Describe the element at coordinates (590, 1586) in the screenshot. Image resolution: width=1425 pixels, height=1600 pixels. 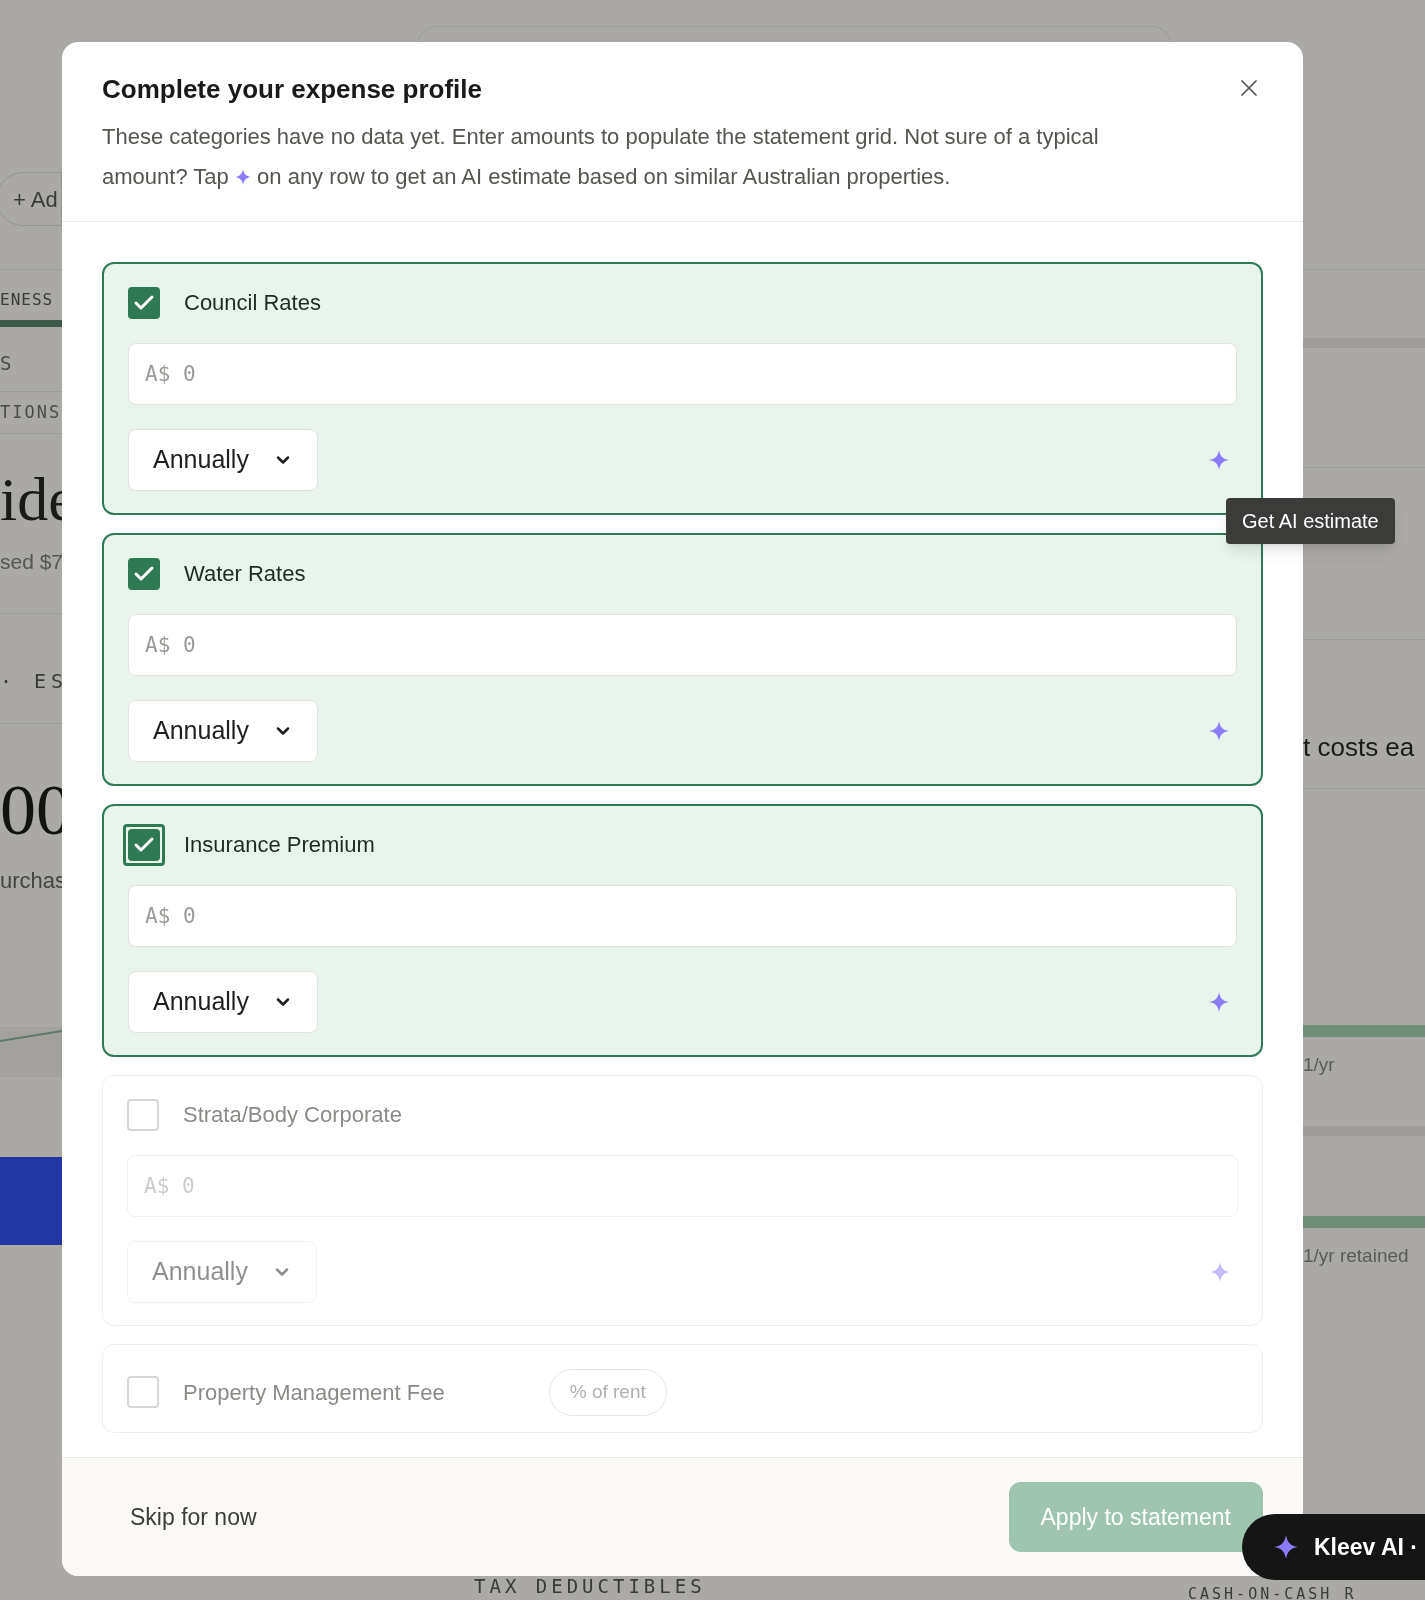
I see `column-label: TAX DEDUCTIBLES` at that location.